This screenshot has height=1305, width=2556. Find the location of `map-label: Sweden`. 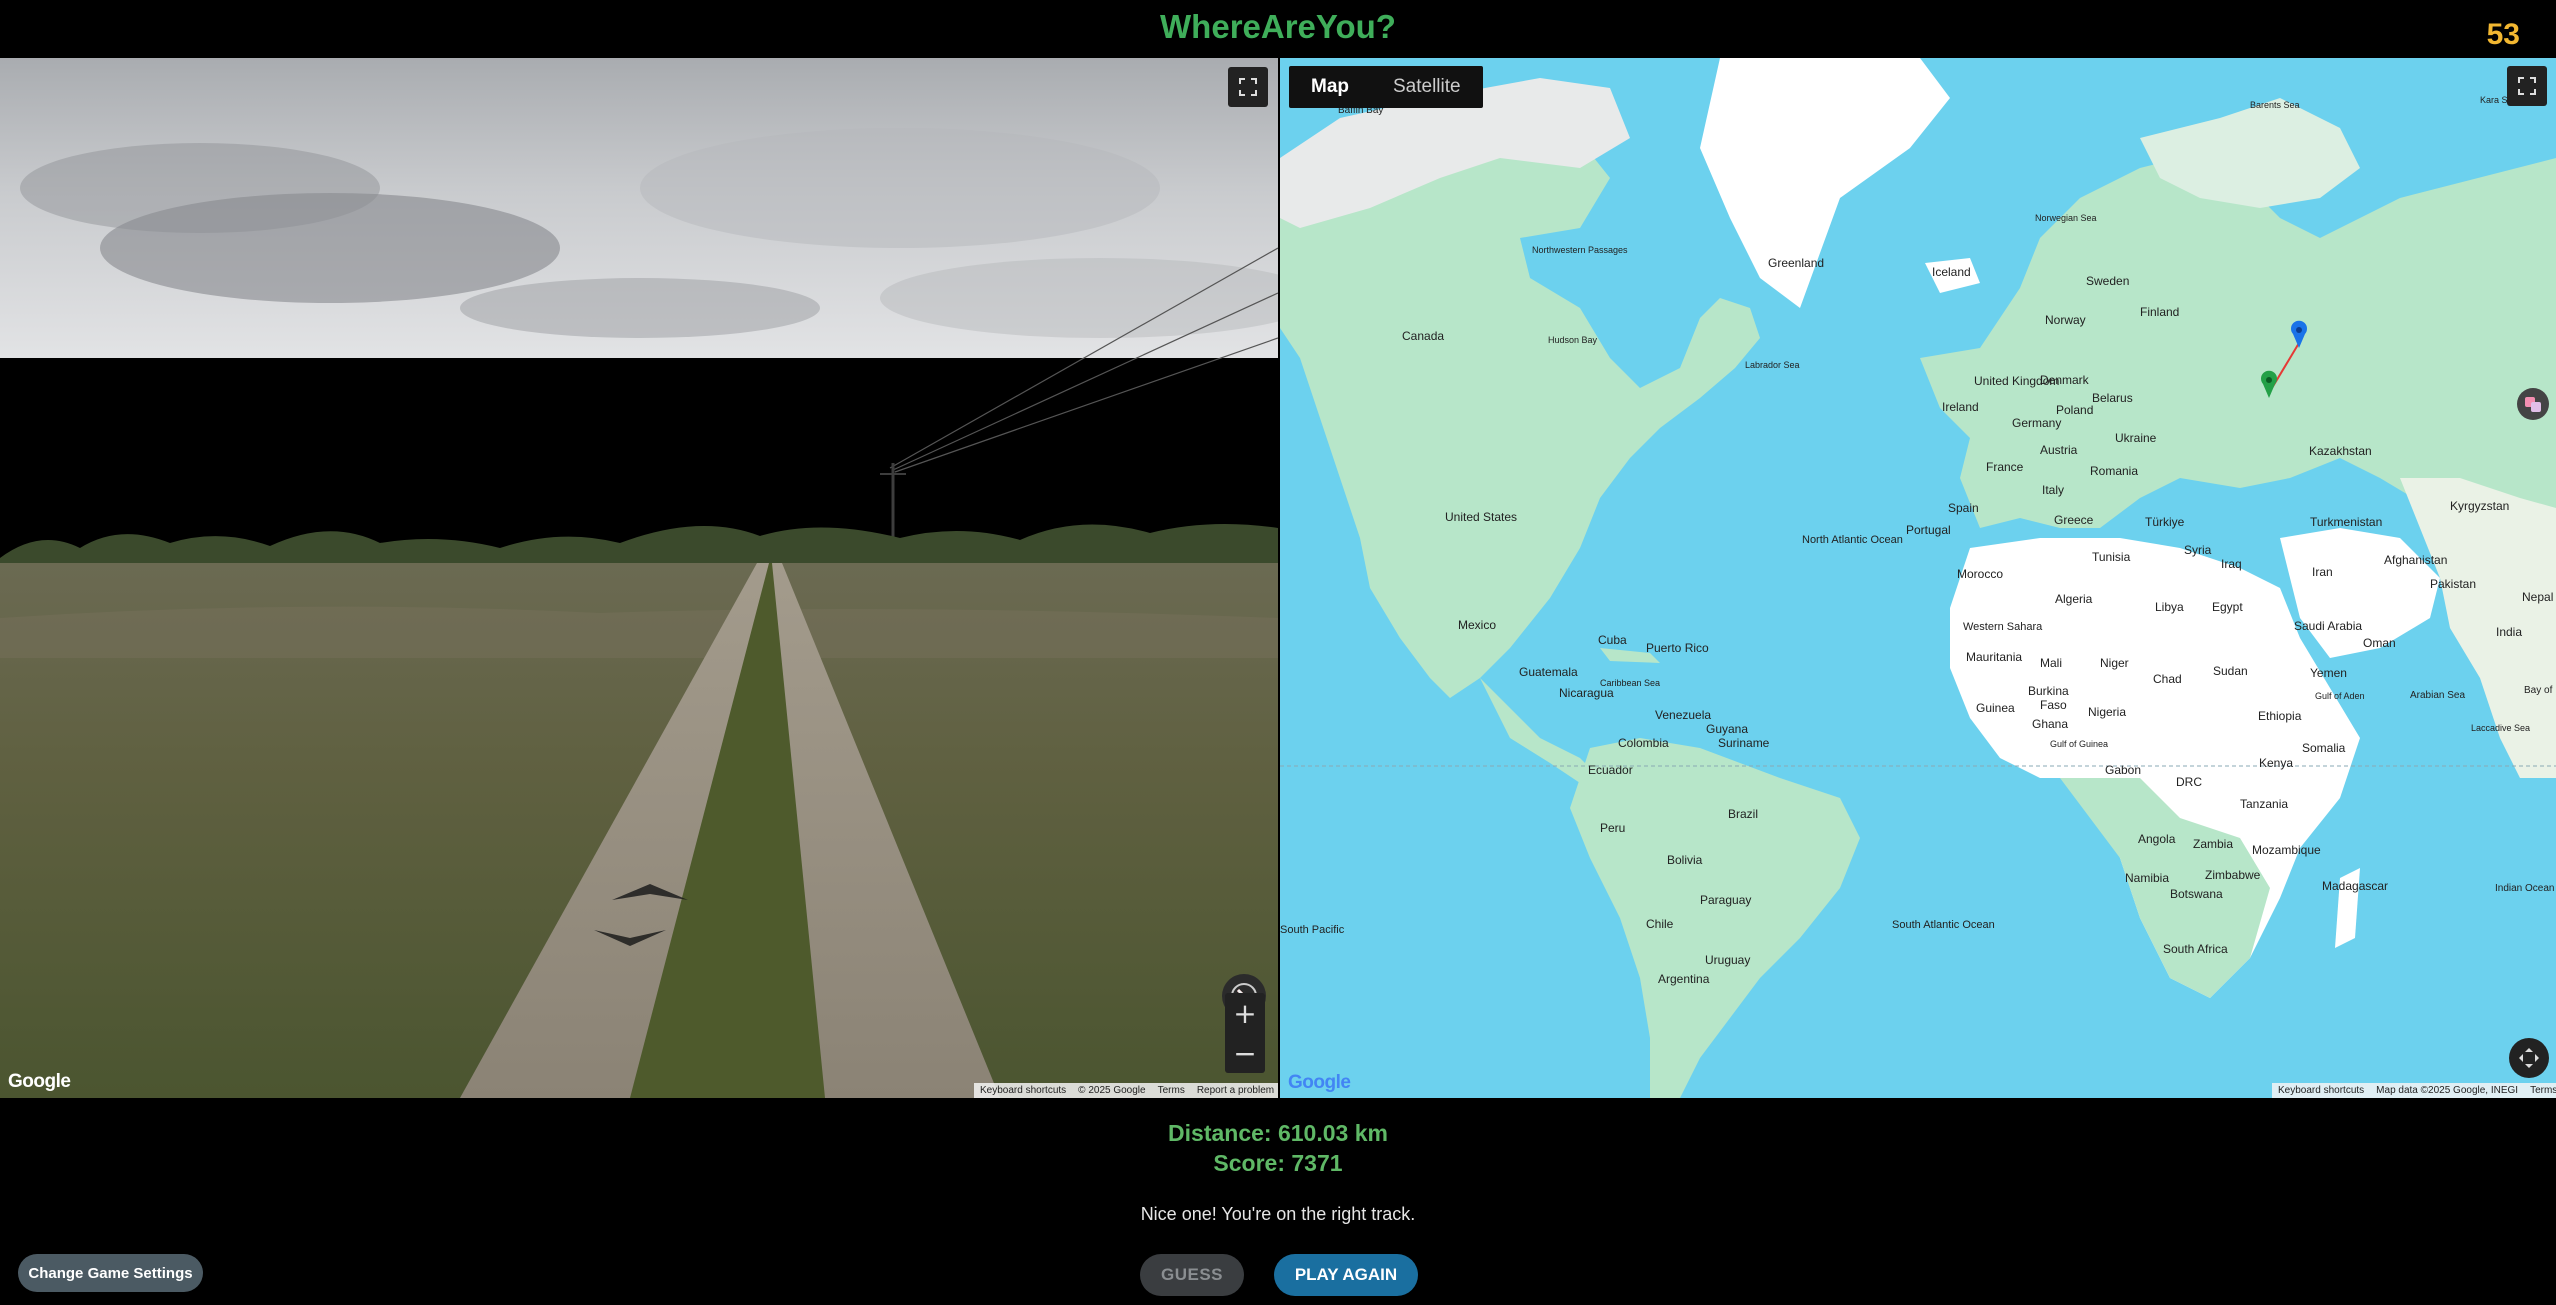

map-label: Sweden is located at coordinates (2107, 281).